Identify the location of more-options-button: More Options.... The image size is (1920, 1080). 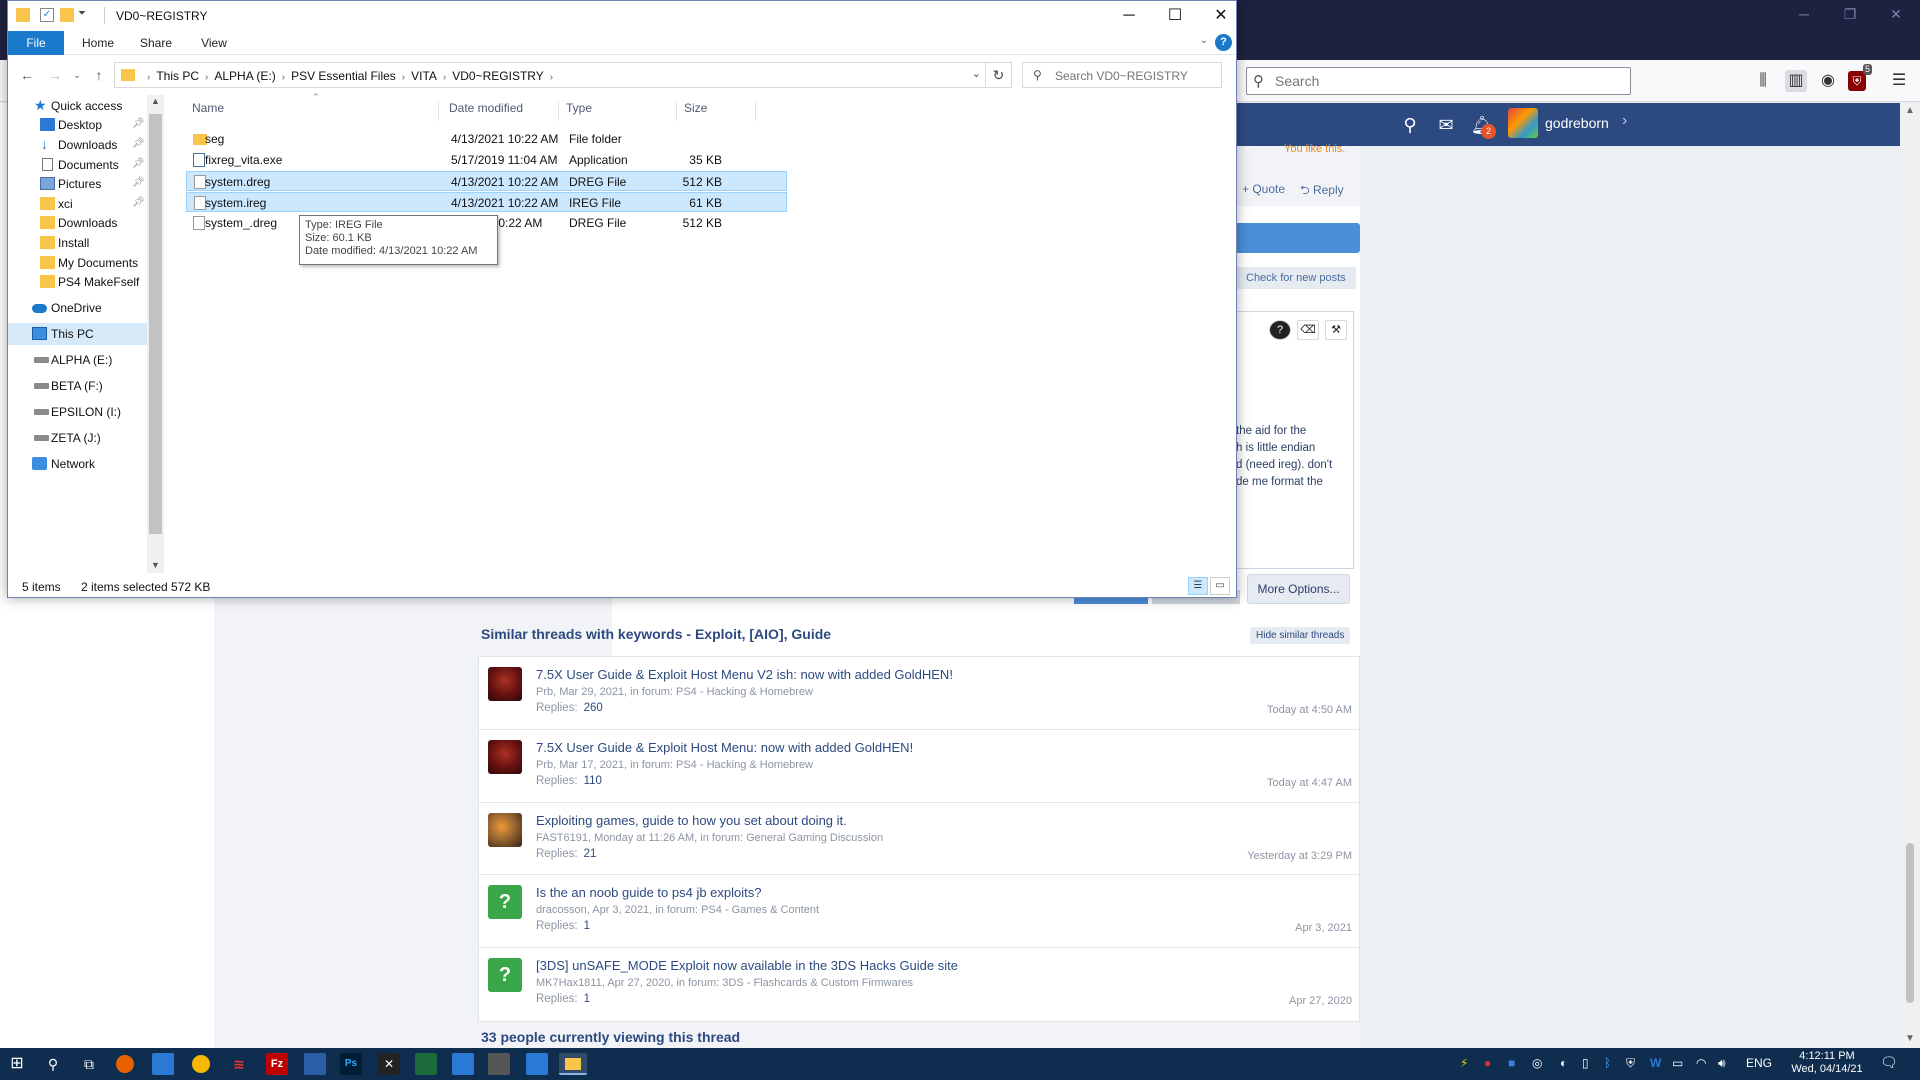
(1298, 589).